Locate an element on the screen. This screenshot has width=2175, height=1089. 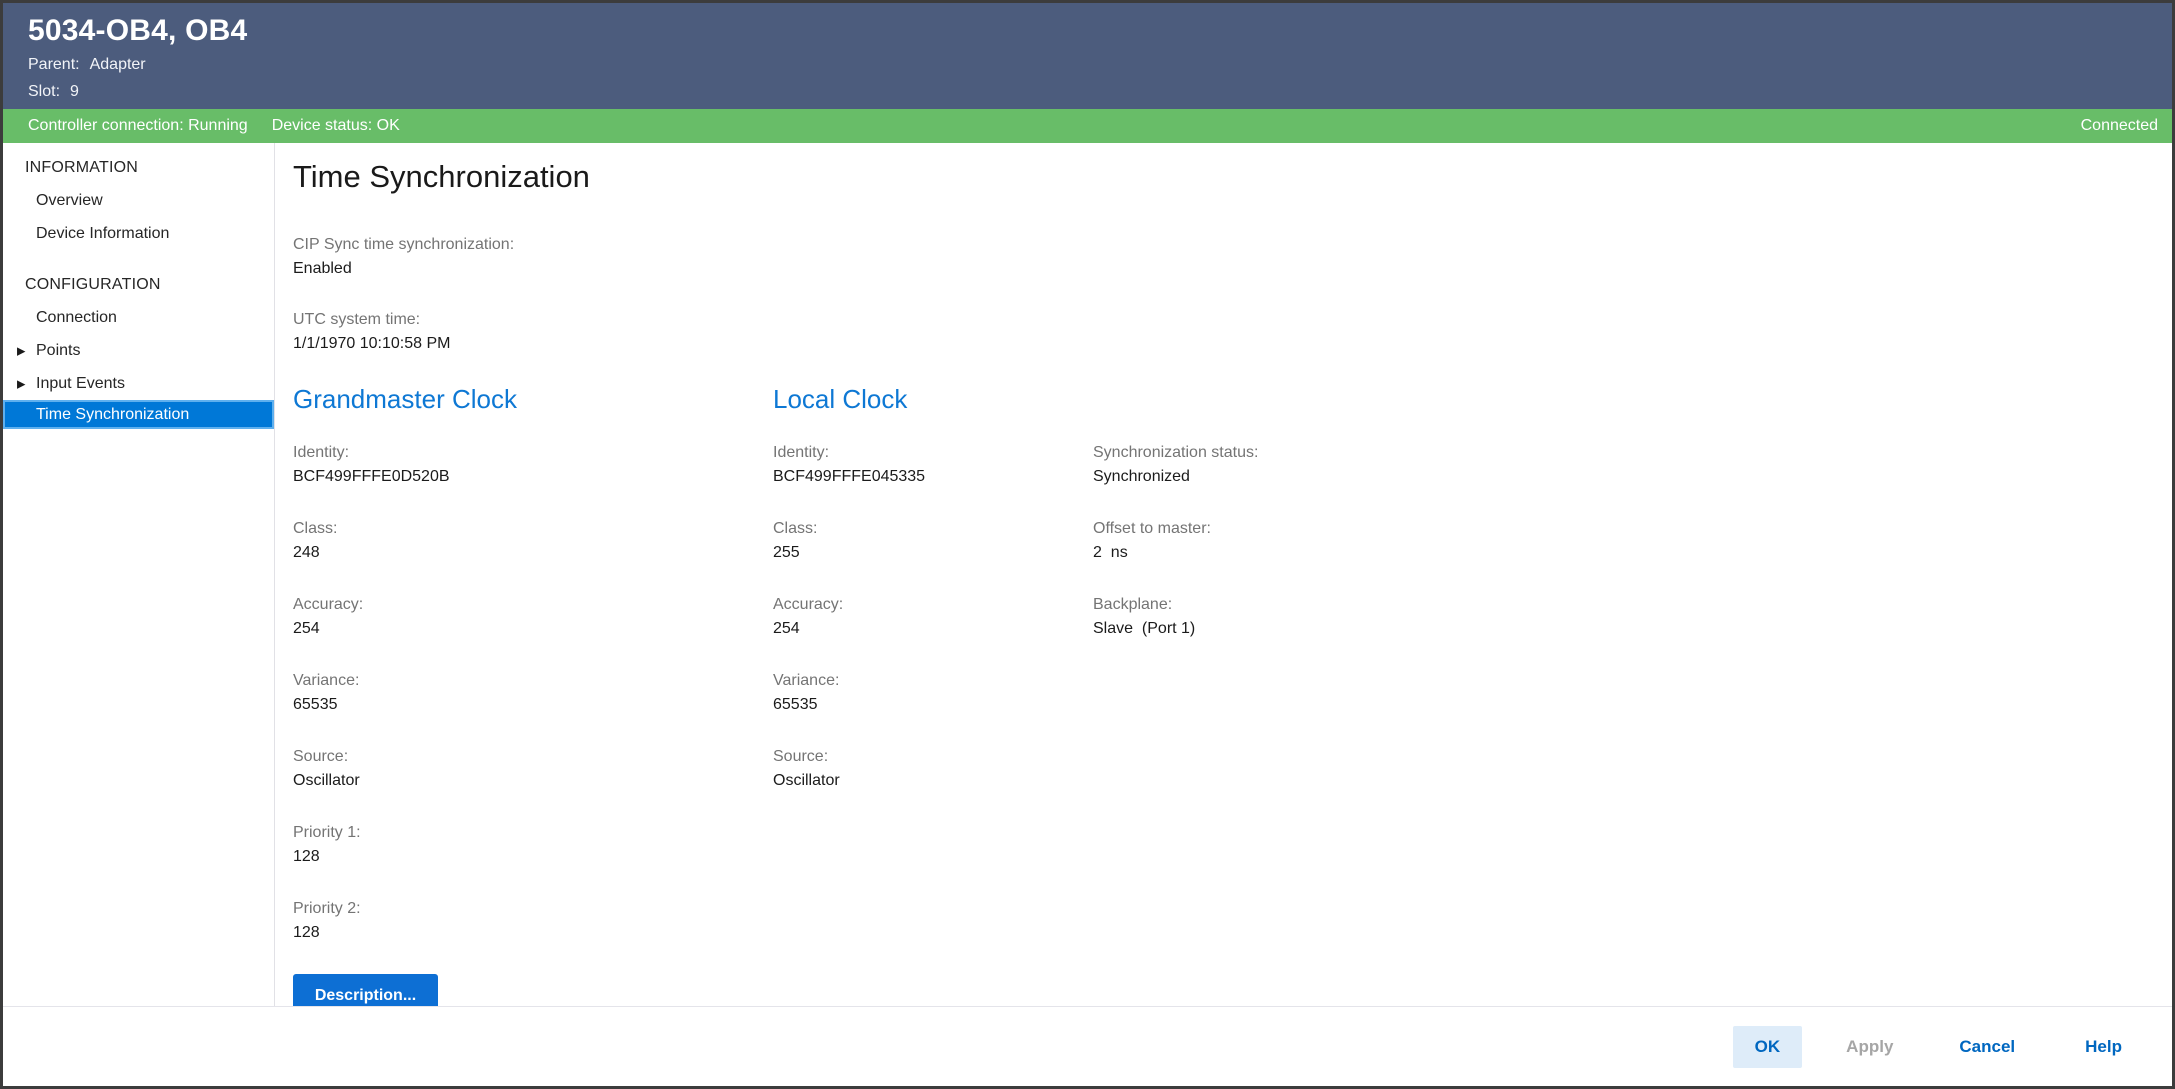
lc-class-value: 255 is located at coordinates (786, 552).